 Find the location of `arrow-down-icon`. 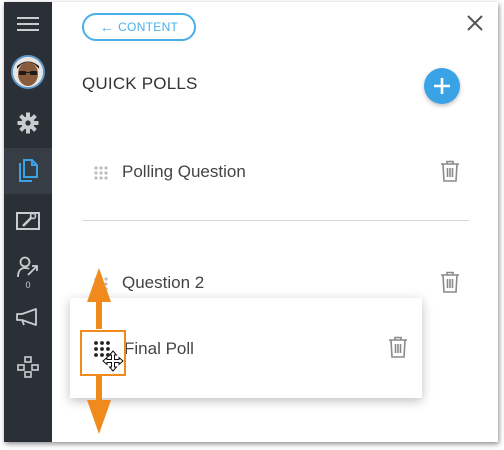

arrow-down-icon is located at coordinates (99, 405).